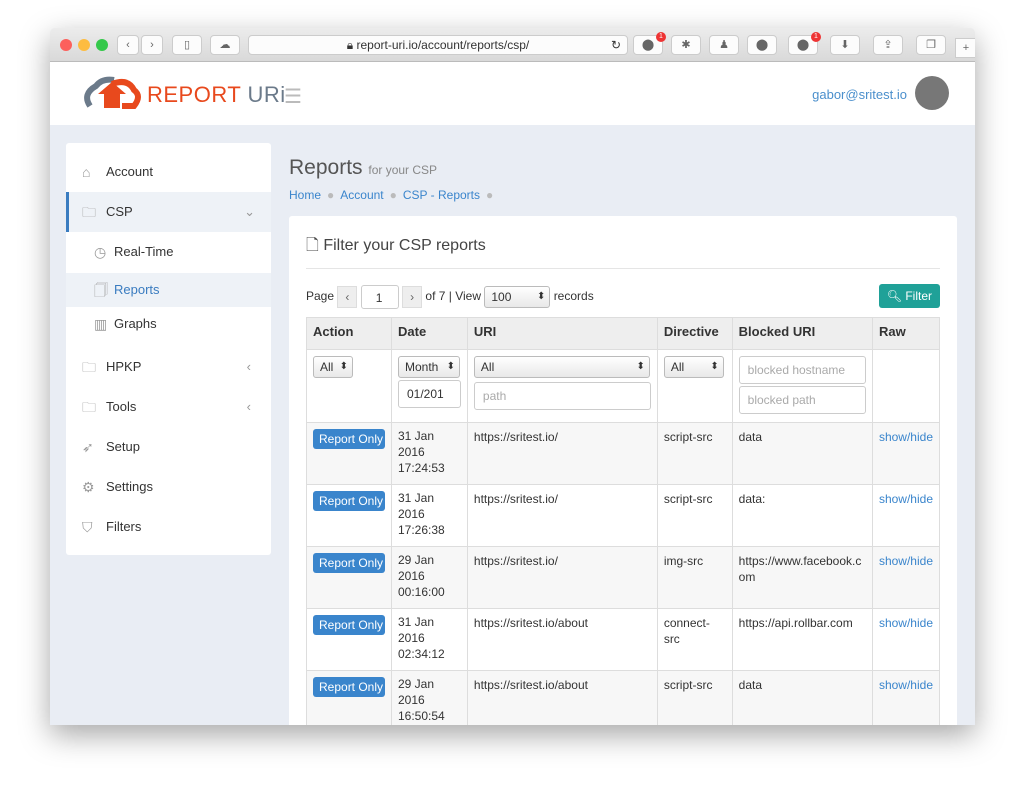  What do you see at coordinates (694, 515) in the screenshot?
I see `directive-cell: script-src` at bounding box center [694, 515].